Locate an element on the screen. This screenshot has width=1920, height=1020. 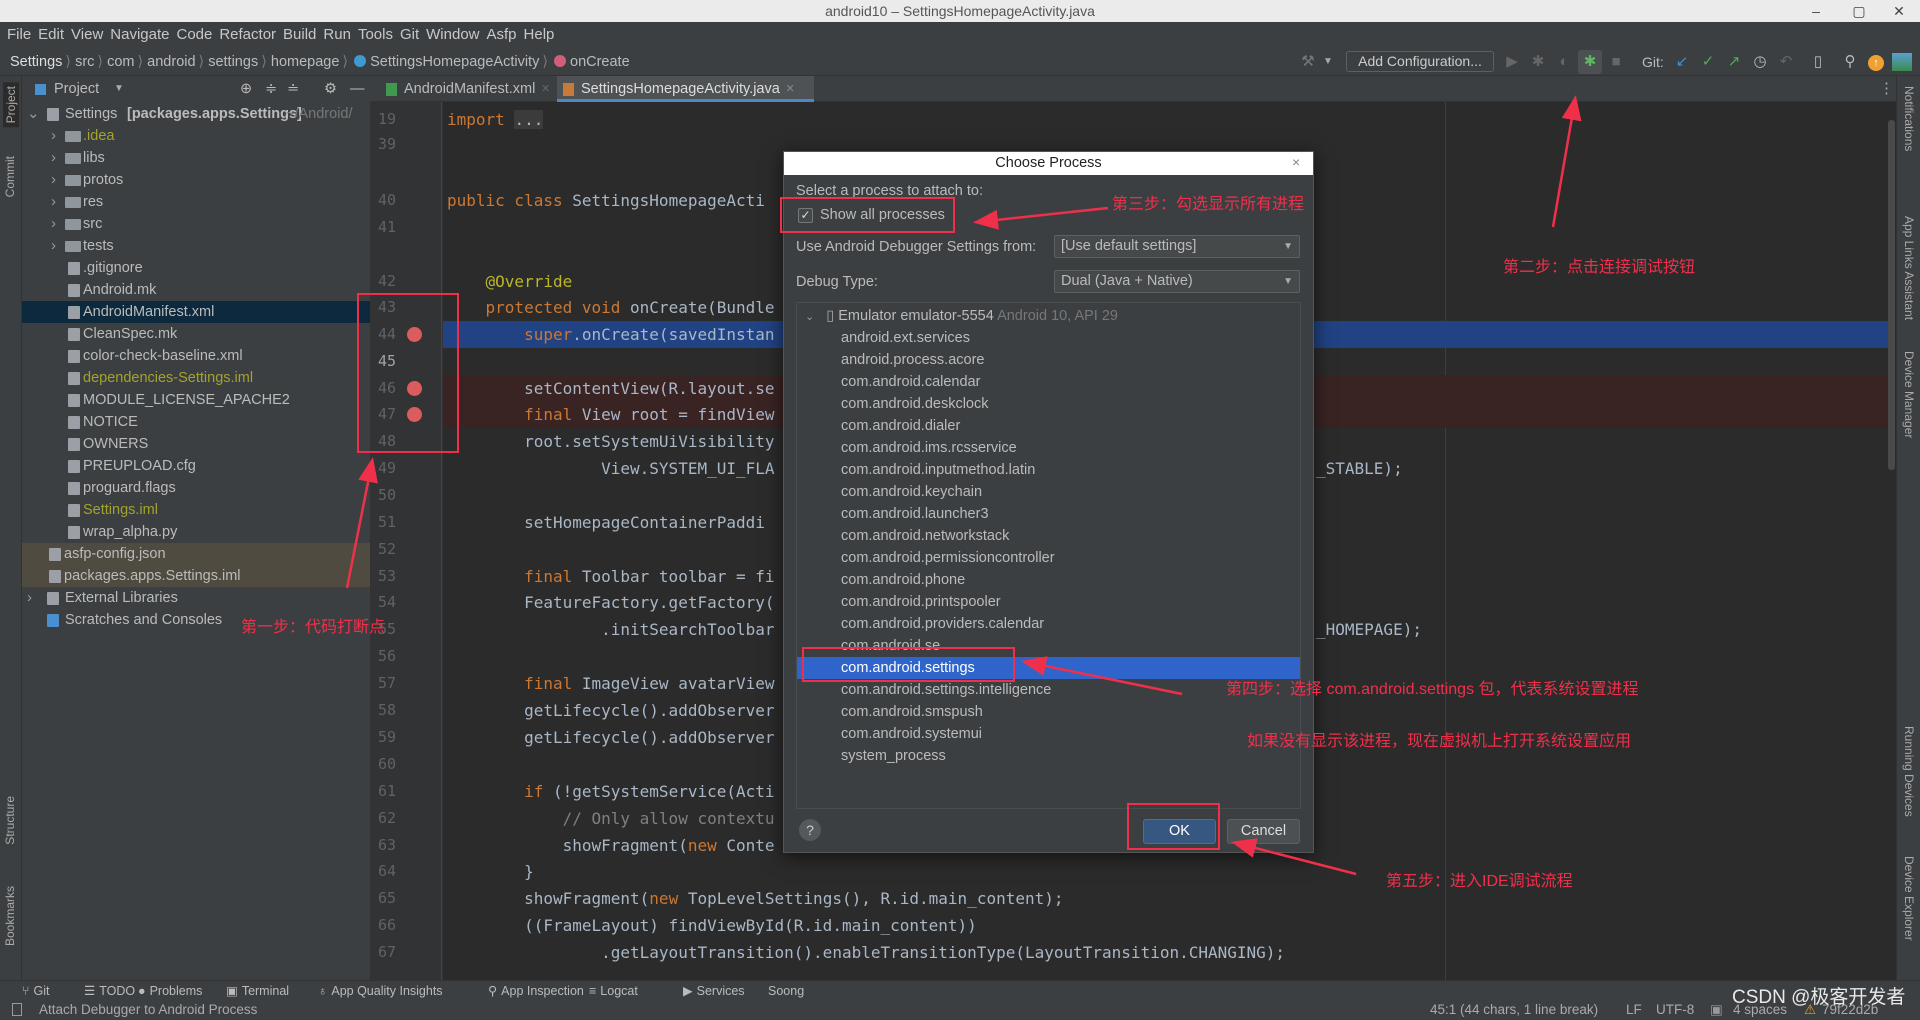
readonly-lock-icon: ▣ is located at coordinates (1716, 1010).